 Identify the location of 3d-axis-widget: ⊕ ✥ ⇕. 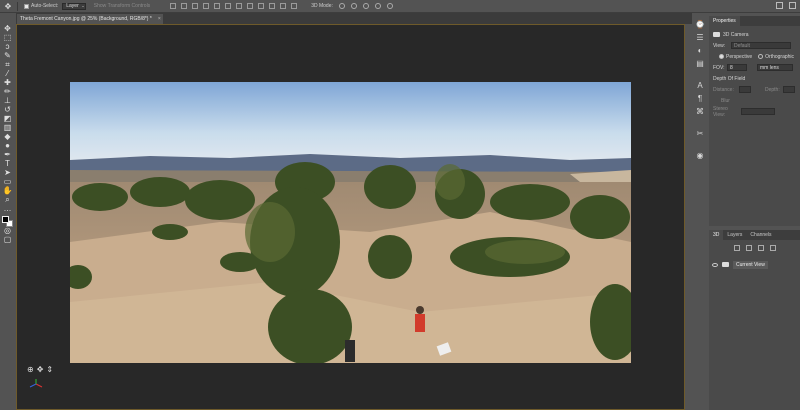
(40, 369).